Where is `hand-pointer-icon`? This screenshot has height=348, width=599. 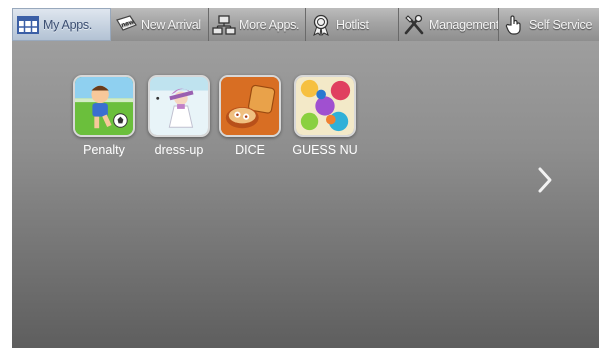
hand-pointer-icon is located at coordinates (514, 25).